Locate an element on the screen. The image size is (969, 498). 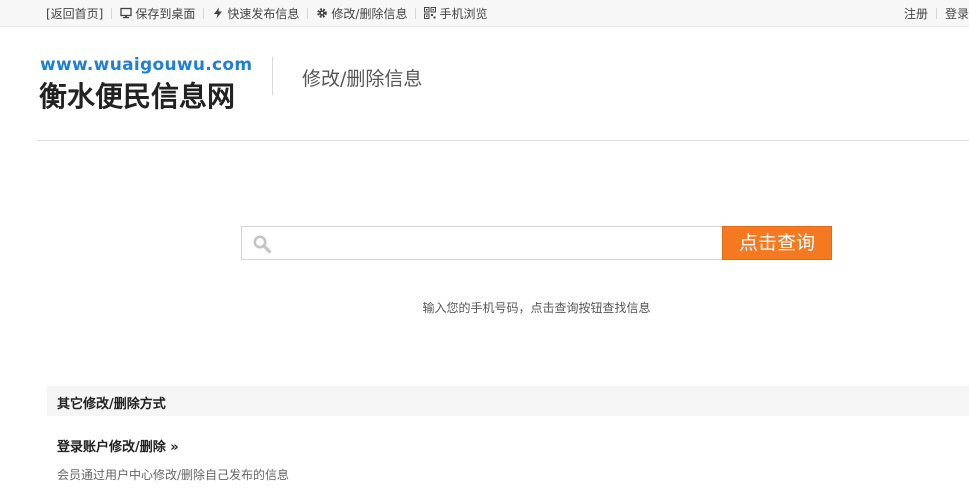
top-bar: [返回首页] 保存到桌面 快速发布信息 修改/删除信息 手机浏览 注册 登录 is located at coordinates (484, 13).